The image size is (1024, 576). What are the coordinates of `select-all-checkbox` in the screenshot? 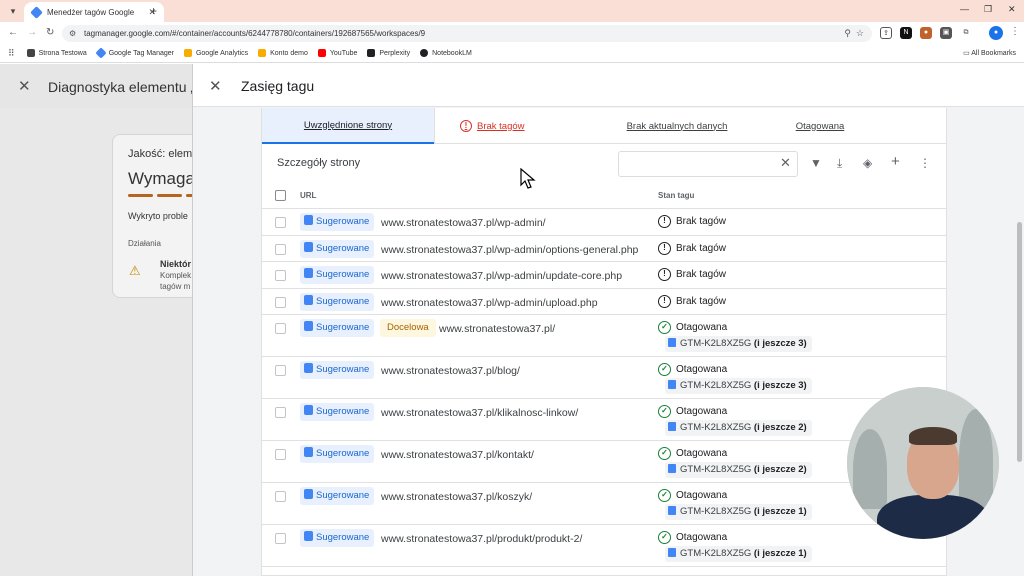 It's located at (280, 195).